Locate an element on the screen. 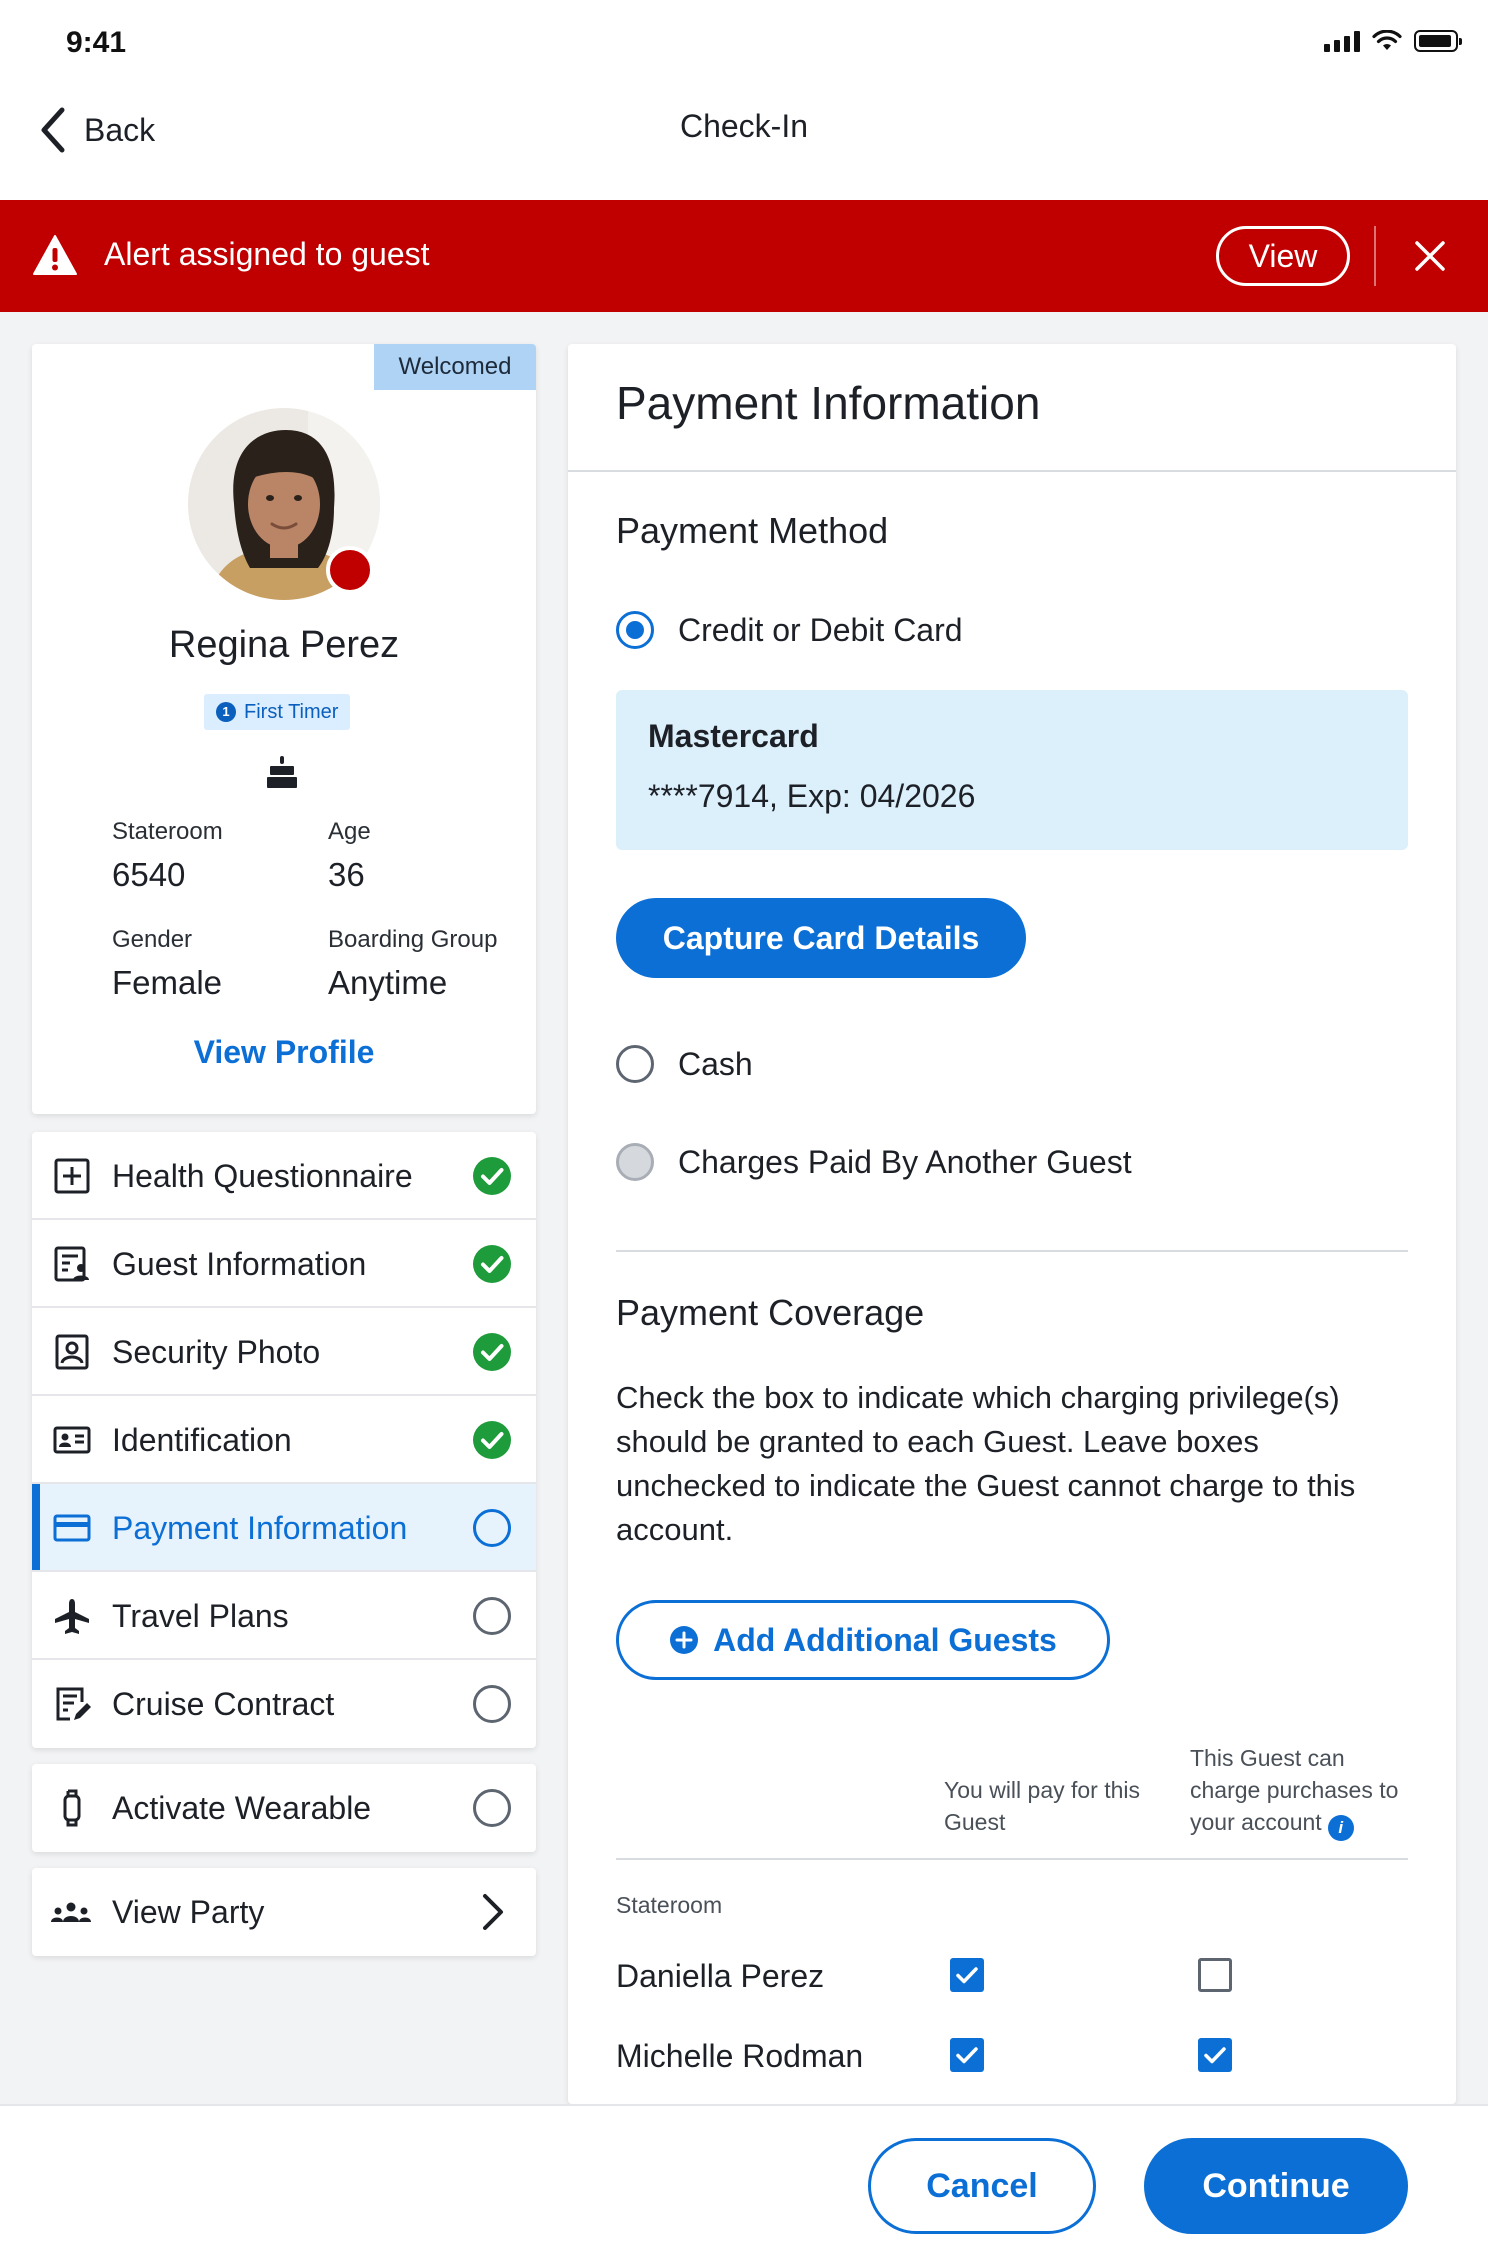 This screenshot has width=1488, height=2266. stateroom-value: 6540 is located at coordinates (149, 874).